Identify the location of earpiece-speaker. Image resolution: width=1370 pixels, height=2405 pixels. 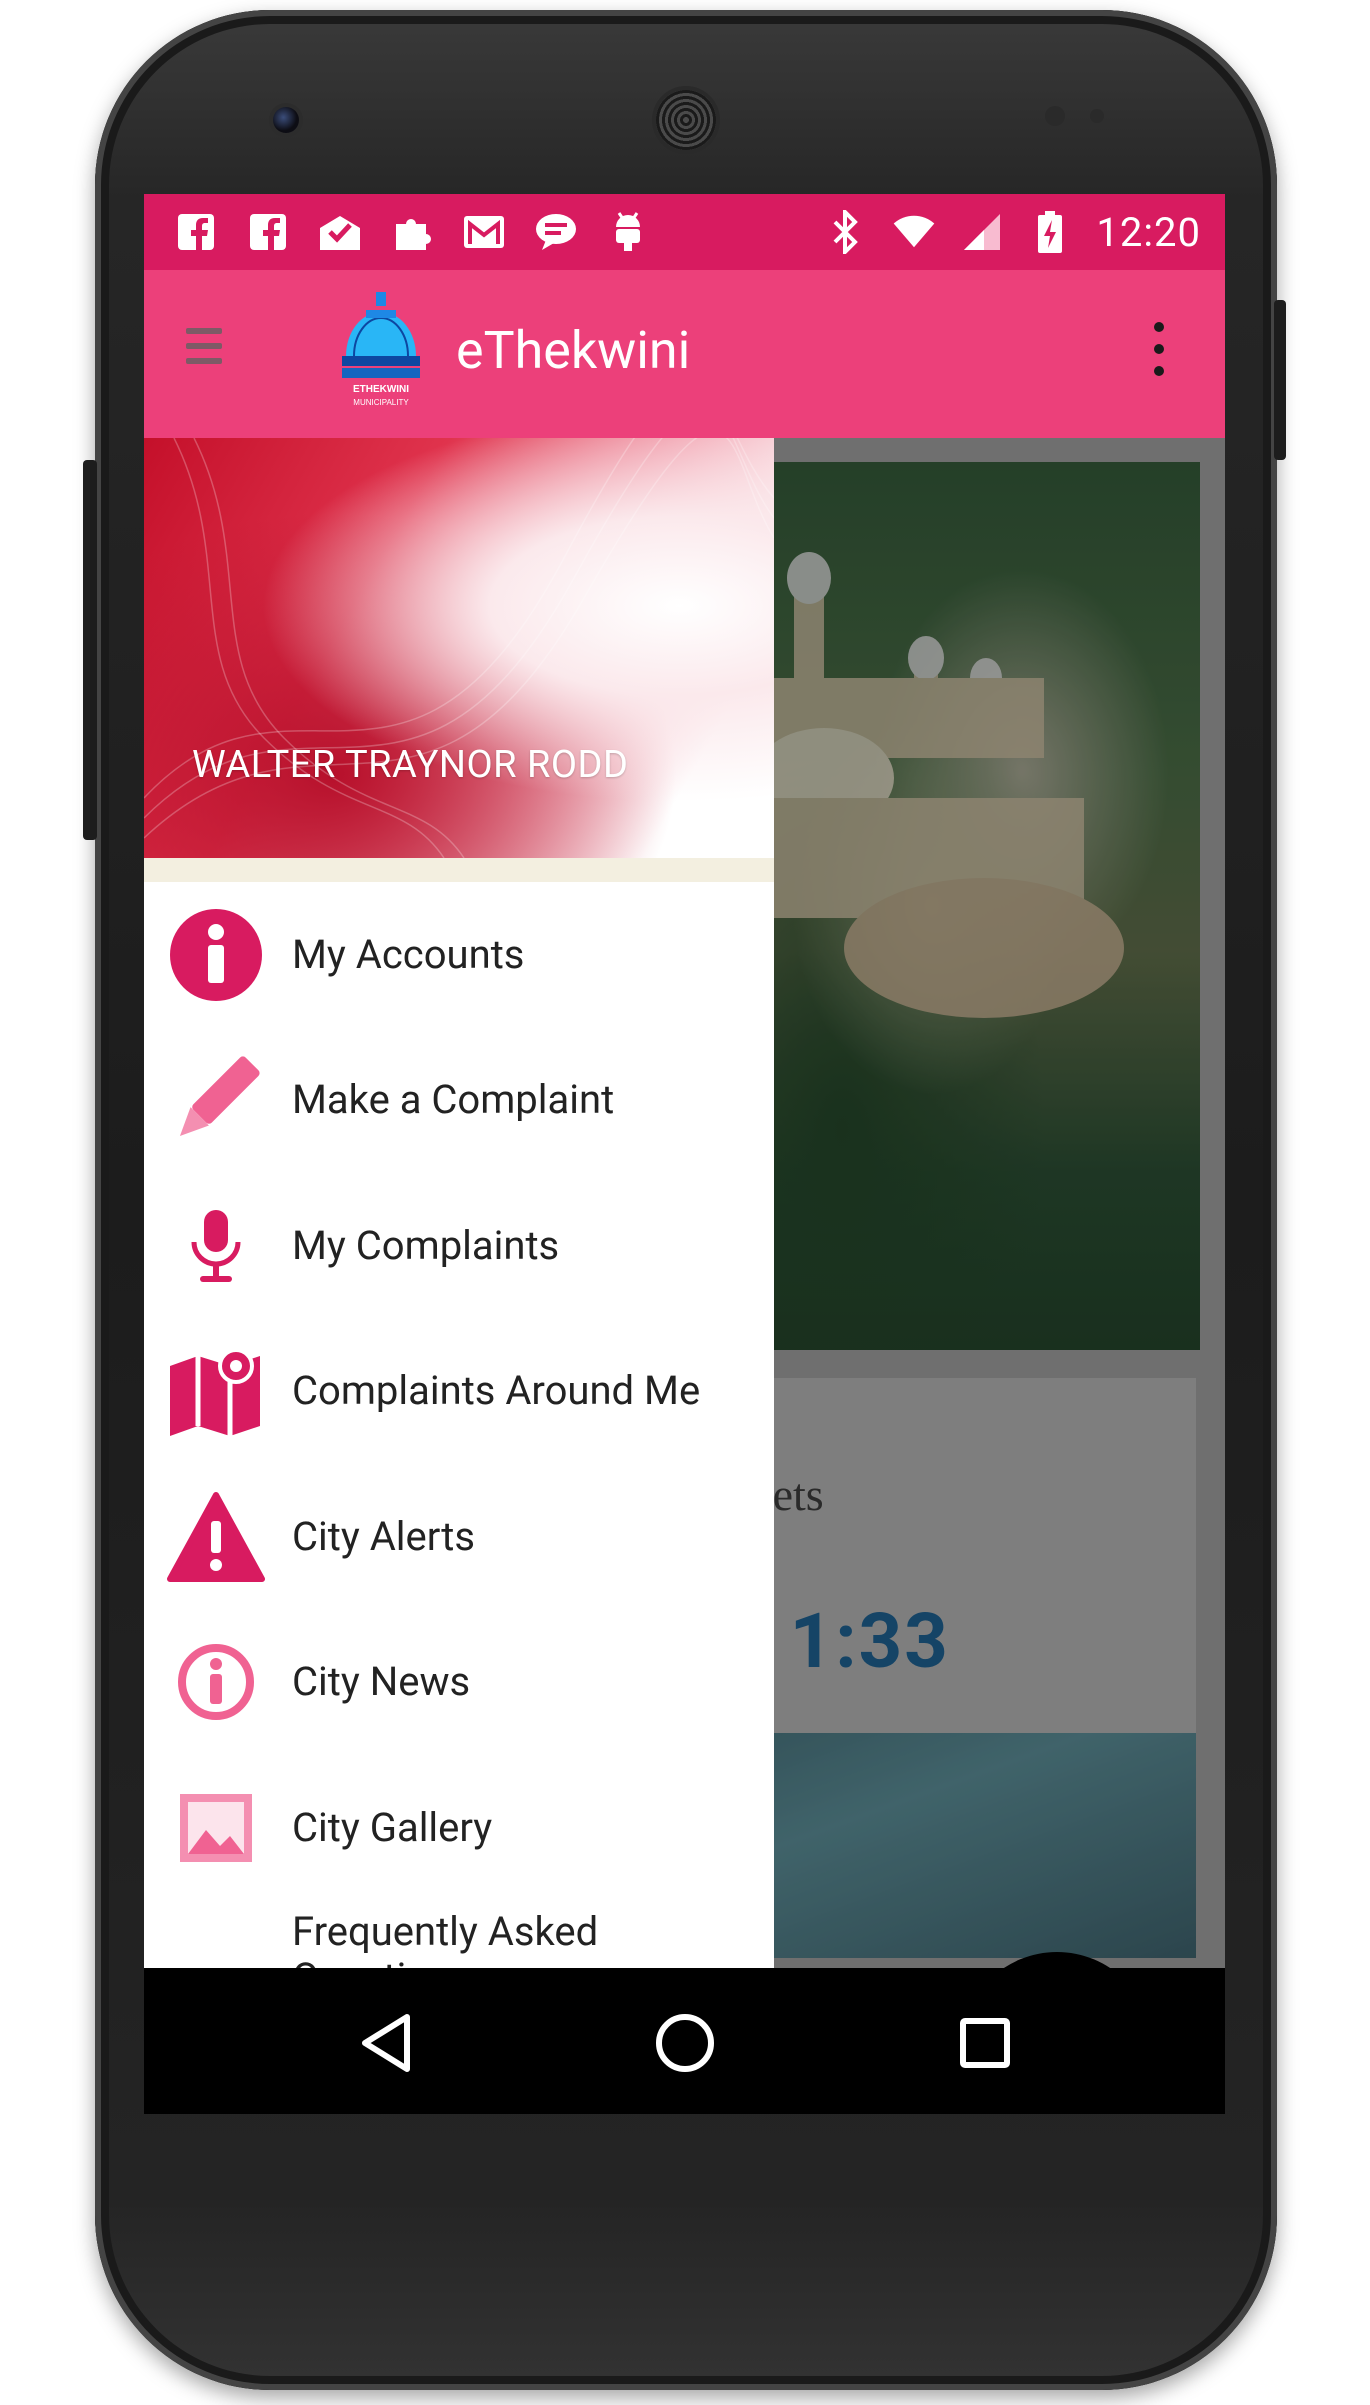
(686, 120).